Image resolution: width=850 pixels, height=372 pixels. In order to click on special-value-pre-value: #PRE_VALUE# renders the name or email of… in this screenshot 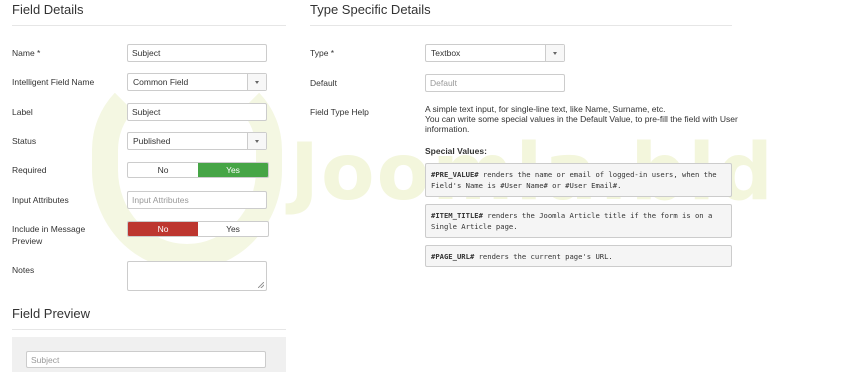, I will do `click(578, 180)`.